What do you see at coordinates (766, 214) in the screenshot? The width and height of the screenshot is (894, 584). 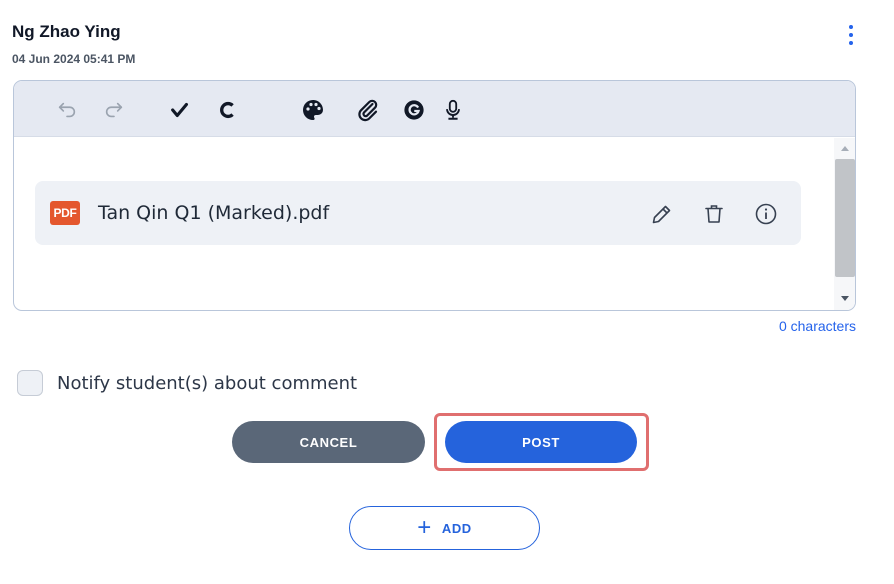 I see `info-icon` at bounding box center [766, 214].